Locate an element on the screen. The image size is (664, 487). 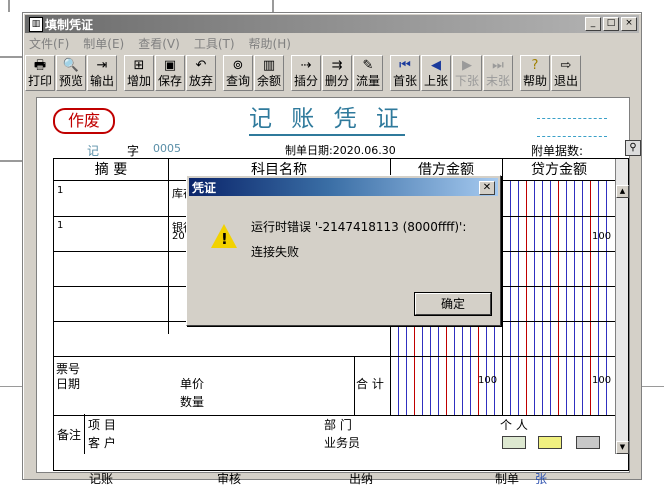
cash-flow-button: ✎ 流量 is located at coordinates (368, 73).